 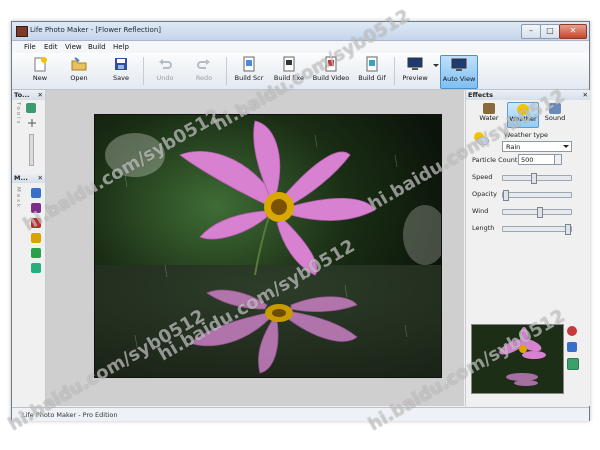 I want to click on save-button: Save, so click(x=121, y=71).